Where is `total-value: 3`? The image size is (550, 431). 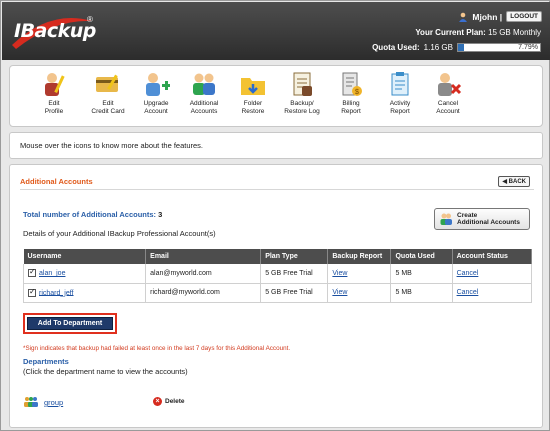
total-value: 3 is located at coordinates (160, 214).